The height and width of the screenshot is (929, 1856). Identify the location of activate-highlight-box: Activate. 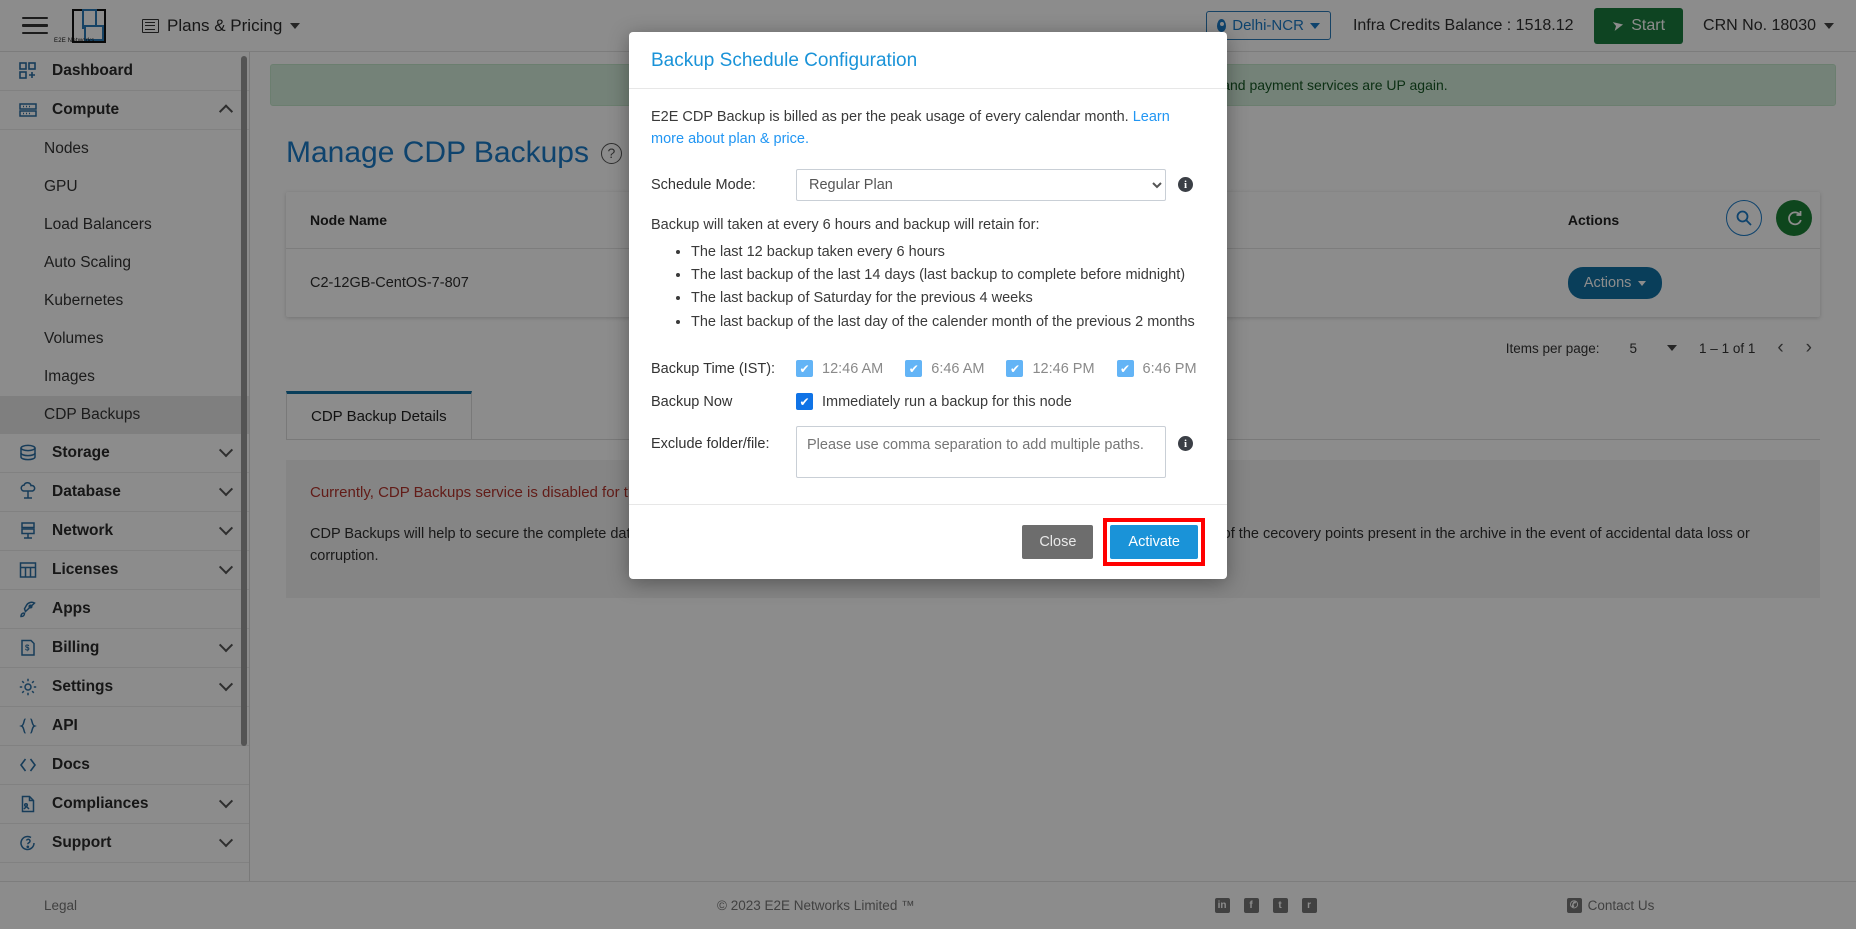
(1154, 542).